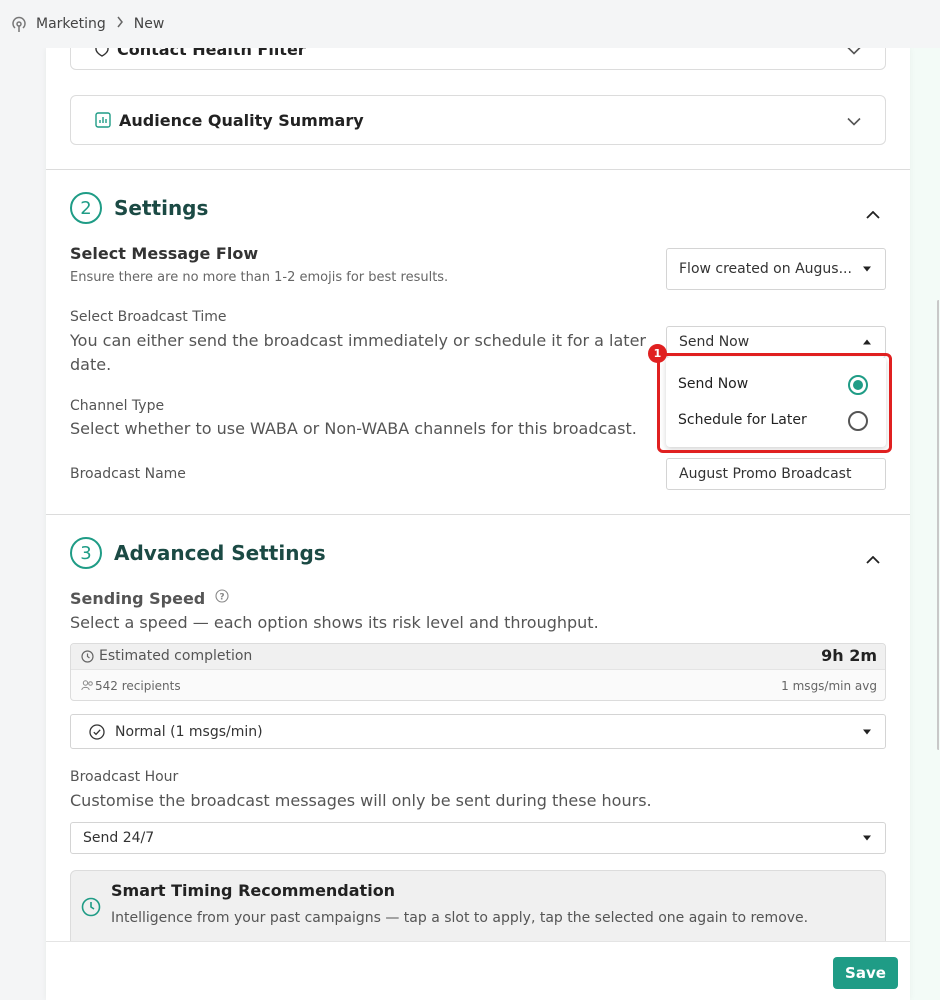  Describe the element at coordinates (148, 317) in the screenshot. I see `broadcast-time-label: Select Broadcast Time` at that location.